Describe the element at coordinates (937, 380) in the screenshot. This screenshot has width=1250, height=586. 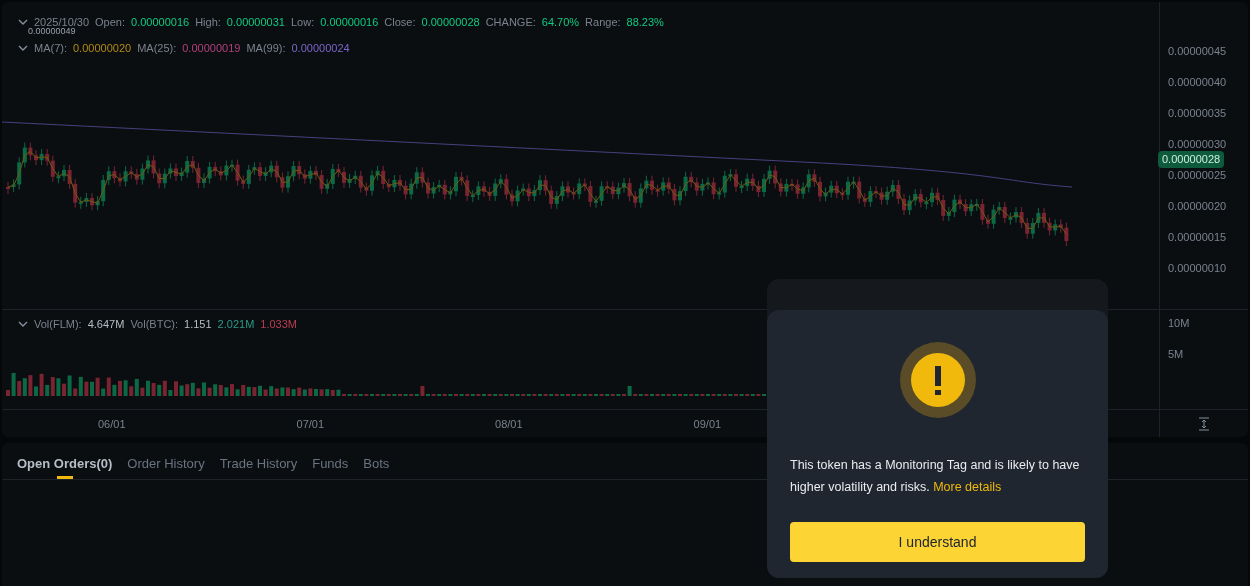
I see `warning-icon` at that location.